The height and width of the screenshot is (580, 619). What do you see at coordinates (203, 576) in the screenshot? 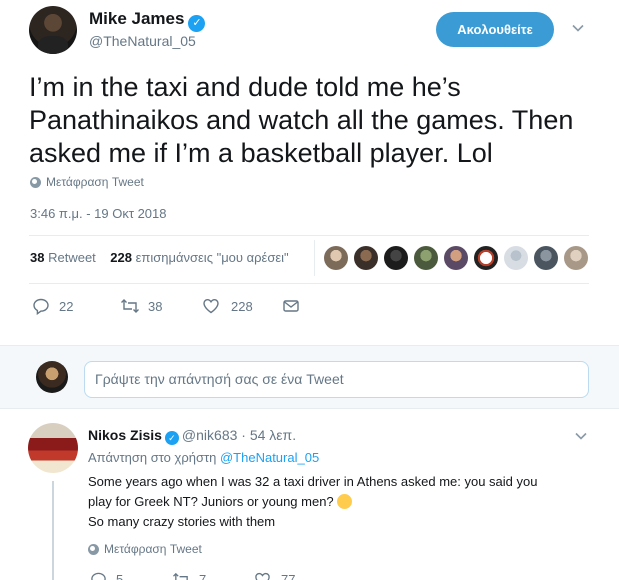
I see `reply-retweet-count: 7` at bounding box center [203, 576].